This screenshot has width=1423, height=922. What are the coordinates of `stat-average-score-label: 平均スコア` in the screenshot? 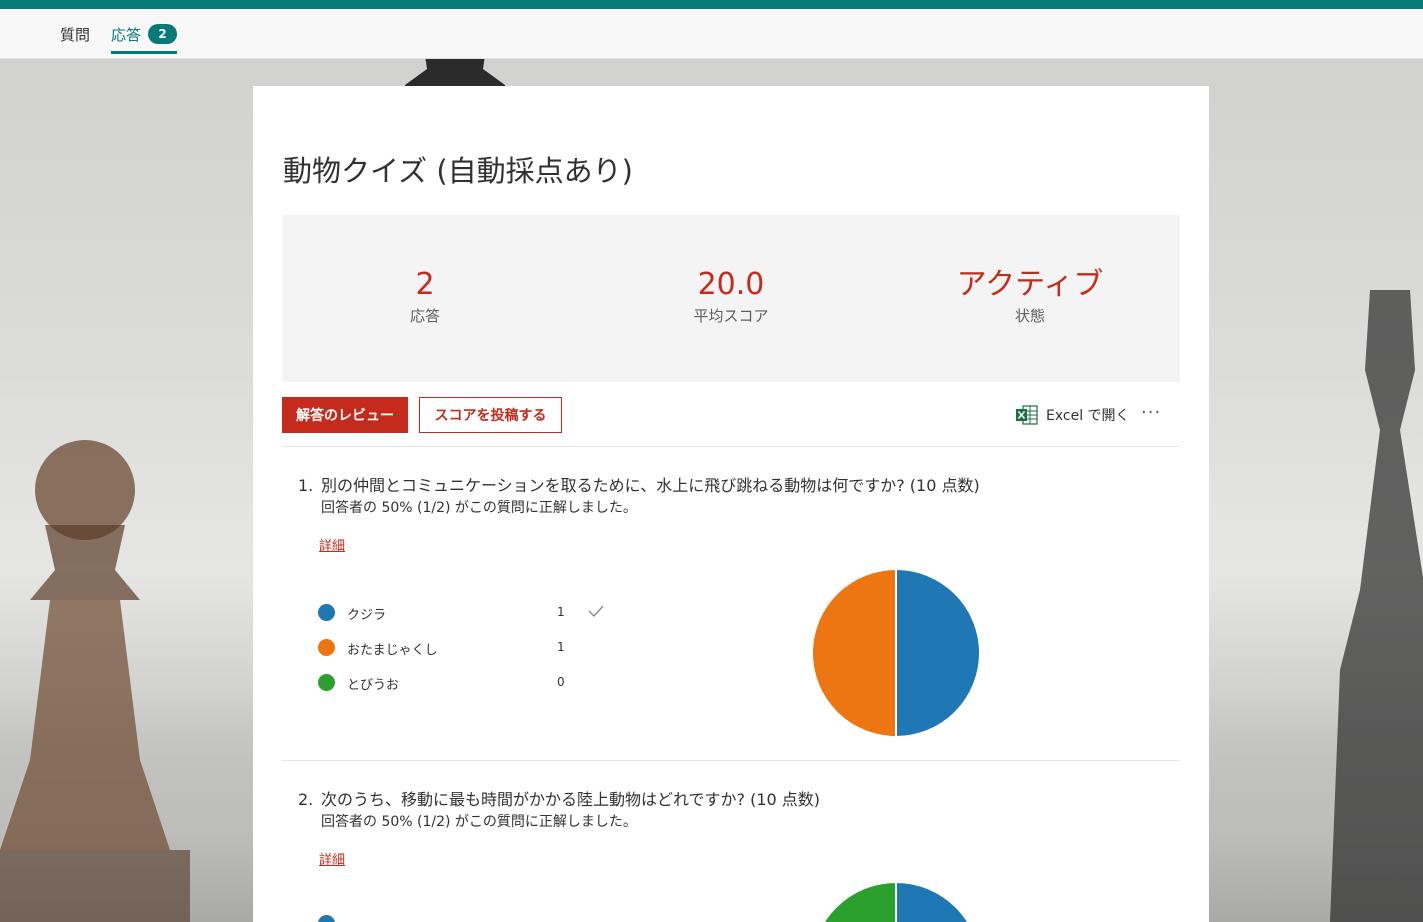 It's located at (731, 316).